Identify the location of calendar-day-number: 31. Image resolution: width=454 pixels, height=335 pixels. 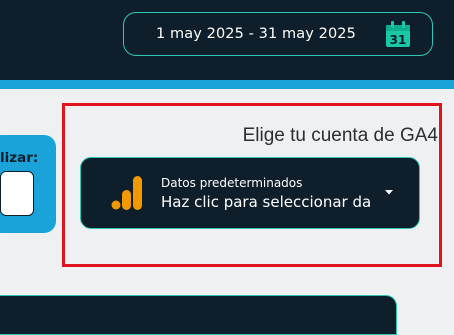
(398, 40).